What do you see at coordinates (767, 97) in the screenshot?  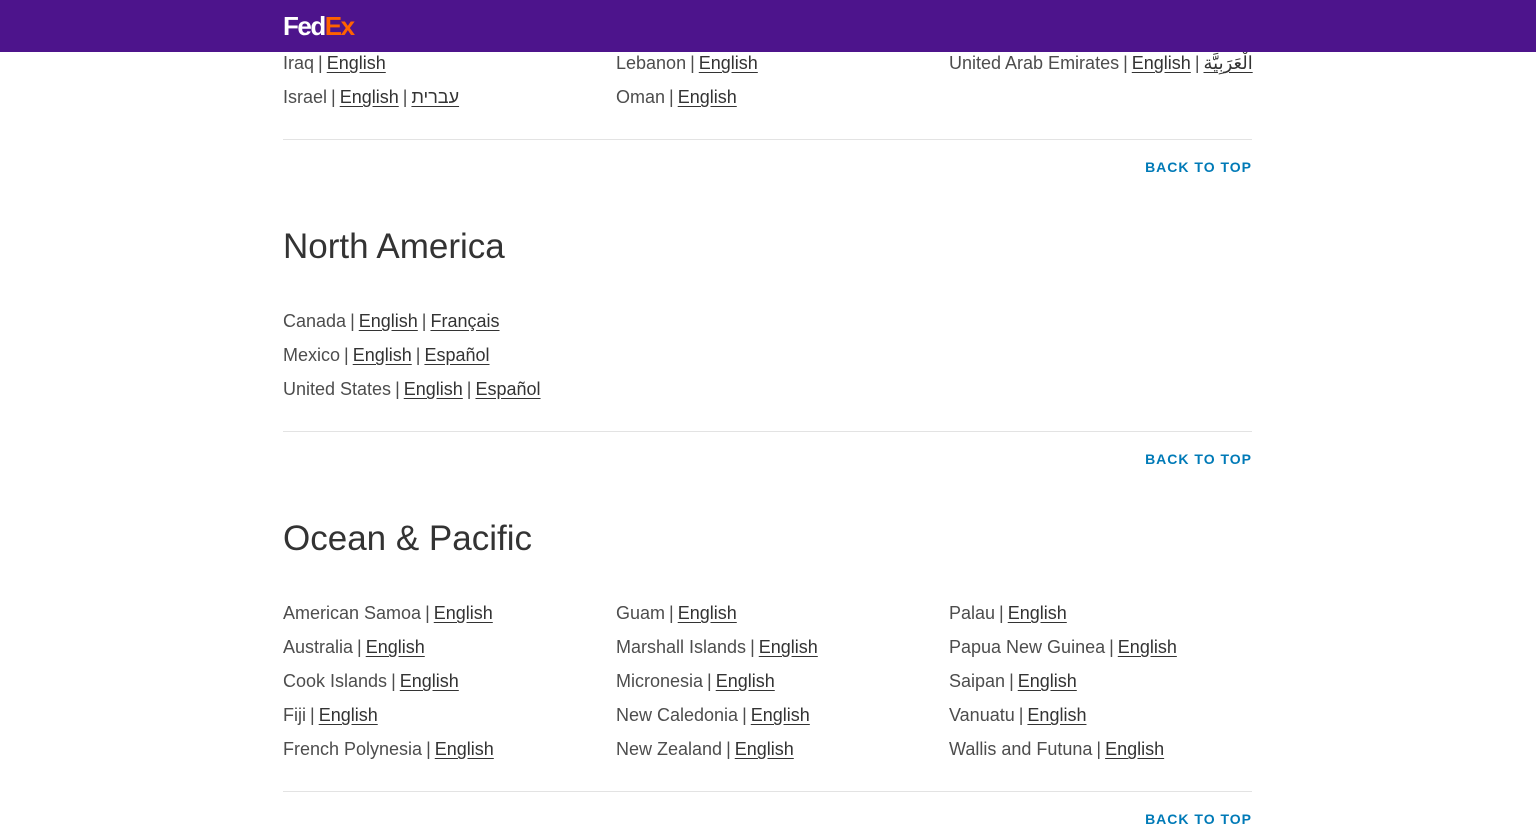 I see `country-row: Israel | English | עברית Oman | English` at bounding box center [767, 97].